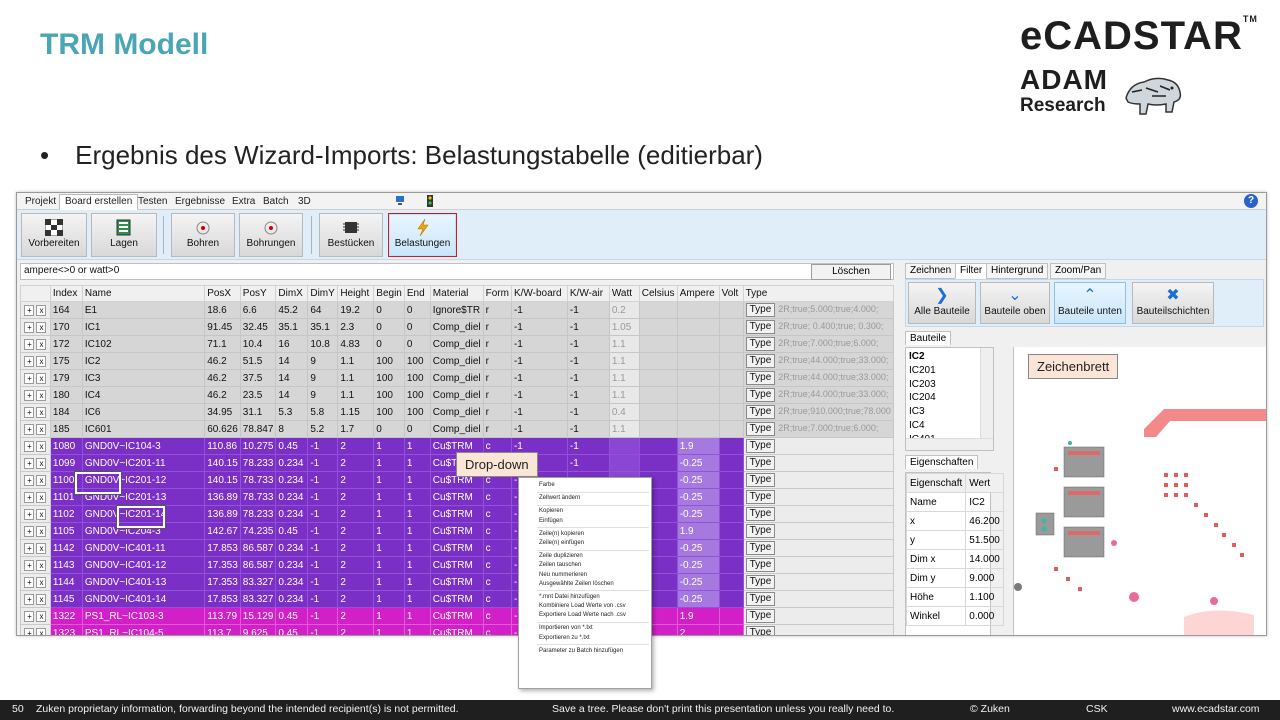 The width and height of the screenshot is (1280, 720). Describe the element at coordinates (585, 638) in the screenshot. I see `menu-item: Exportieren zu *.txt` at that location.